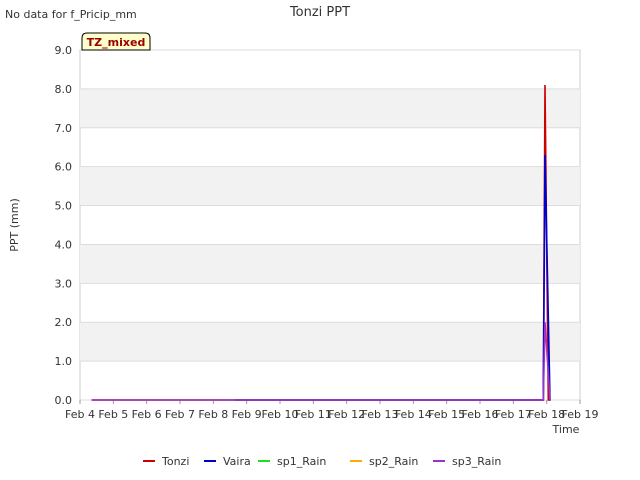 This screenshot has width=640, height=480. What do you see at coordinates (346, 414) in the screenshot?
I see `x-tick-label: Feb 12` at bounding box center [346, 414].